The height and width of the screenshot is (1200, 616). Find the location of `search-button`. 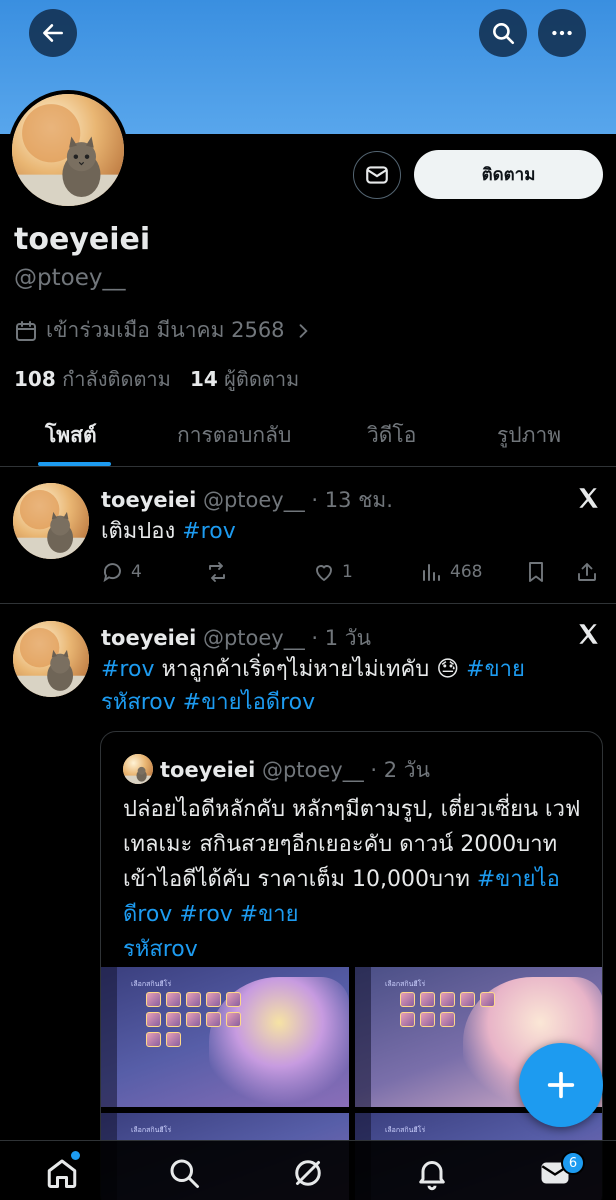

search-button is located at coordinates (503, 33).